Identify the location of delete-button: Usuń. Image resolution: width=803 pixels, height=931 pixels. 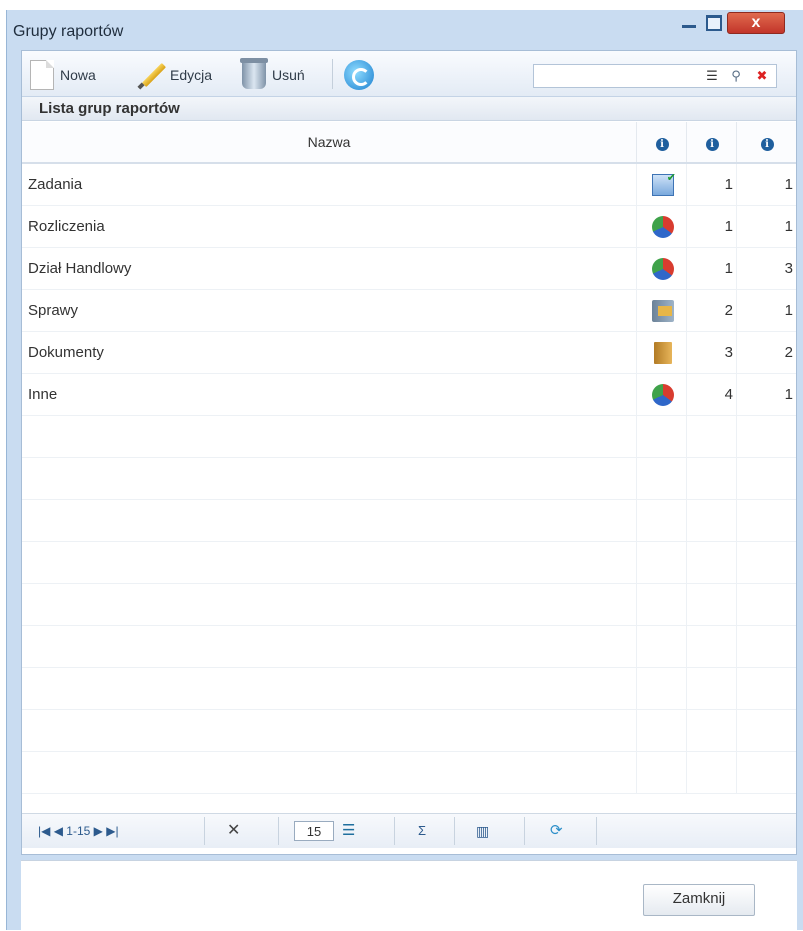
(272, 73).